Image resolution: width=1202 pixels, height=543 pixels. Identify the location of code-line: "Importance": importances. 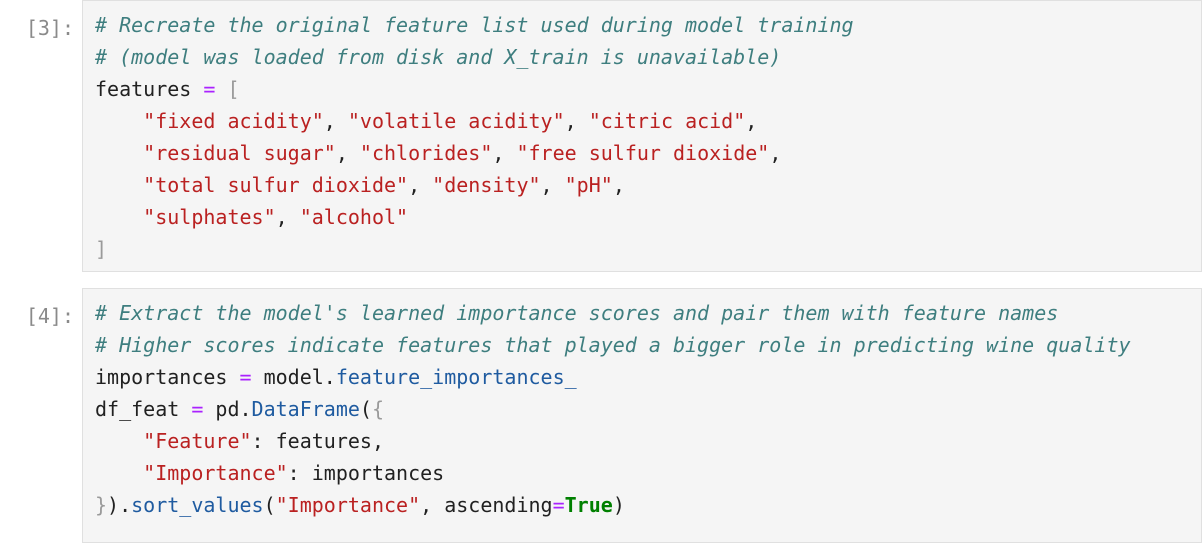
(613, 473).